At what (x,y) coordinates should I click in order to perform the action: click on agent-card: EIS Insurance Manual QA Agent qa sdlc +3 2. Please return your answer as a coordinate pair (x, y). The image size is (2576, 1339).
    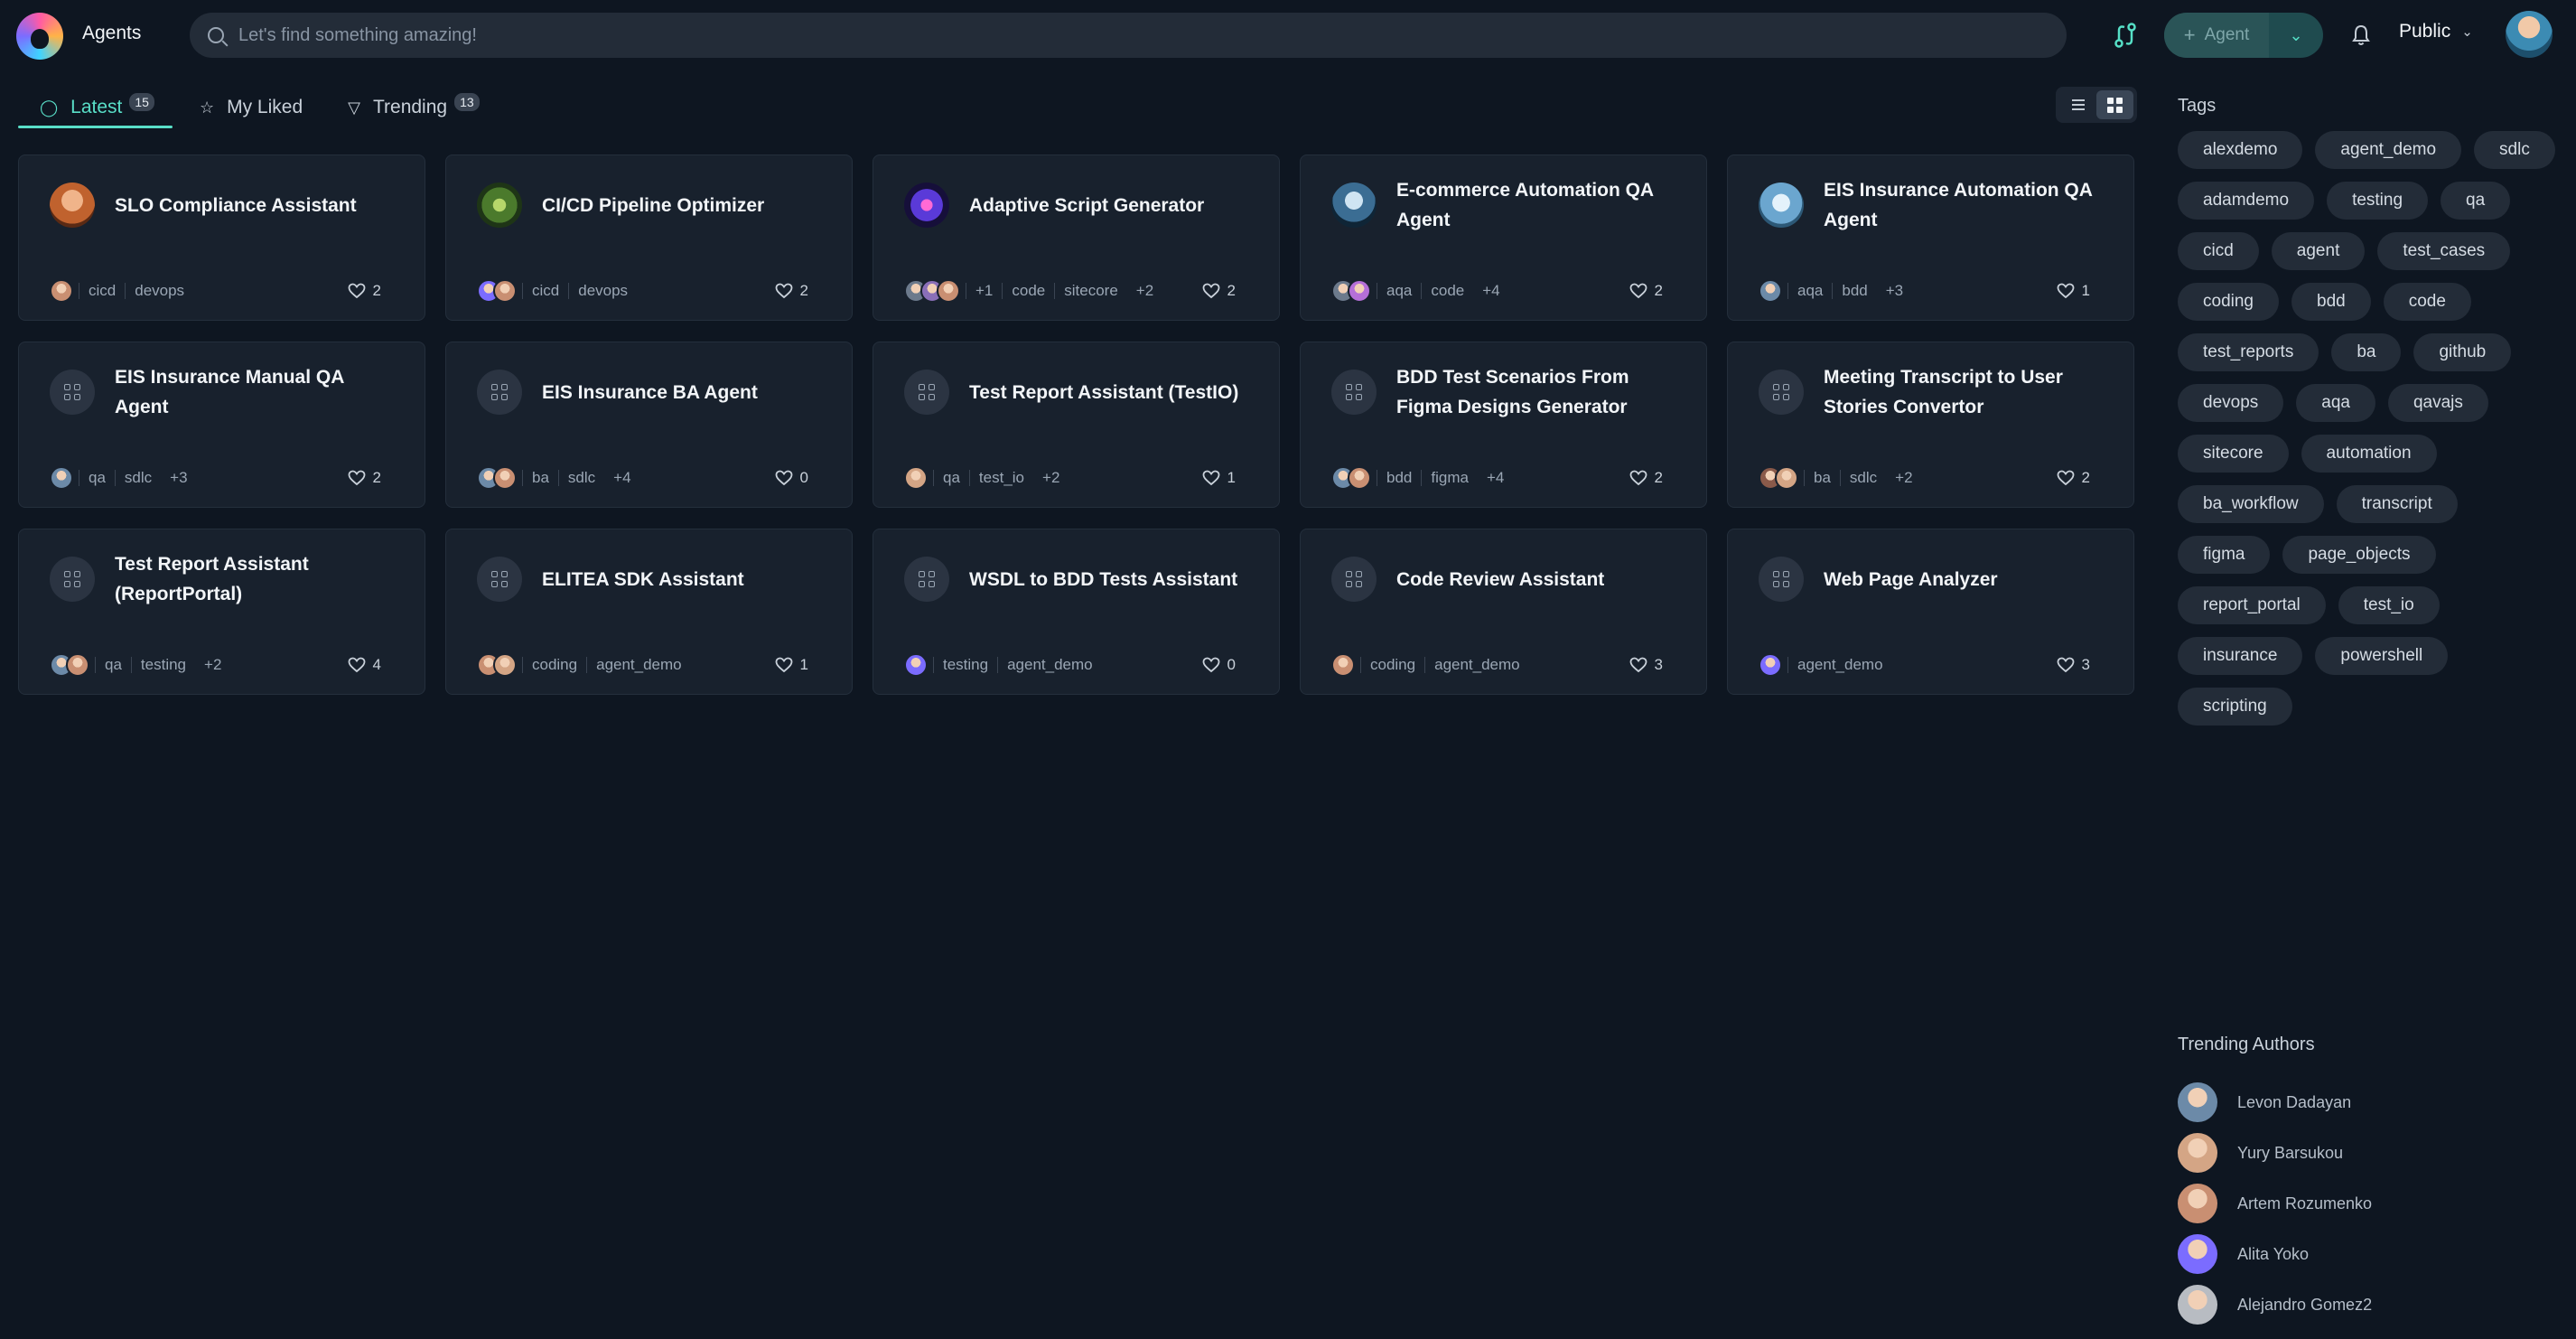
    Looking at the image, I should click on (221, 425).